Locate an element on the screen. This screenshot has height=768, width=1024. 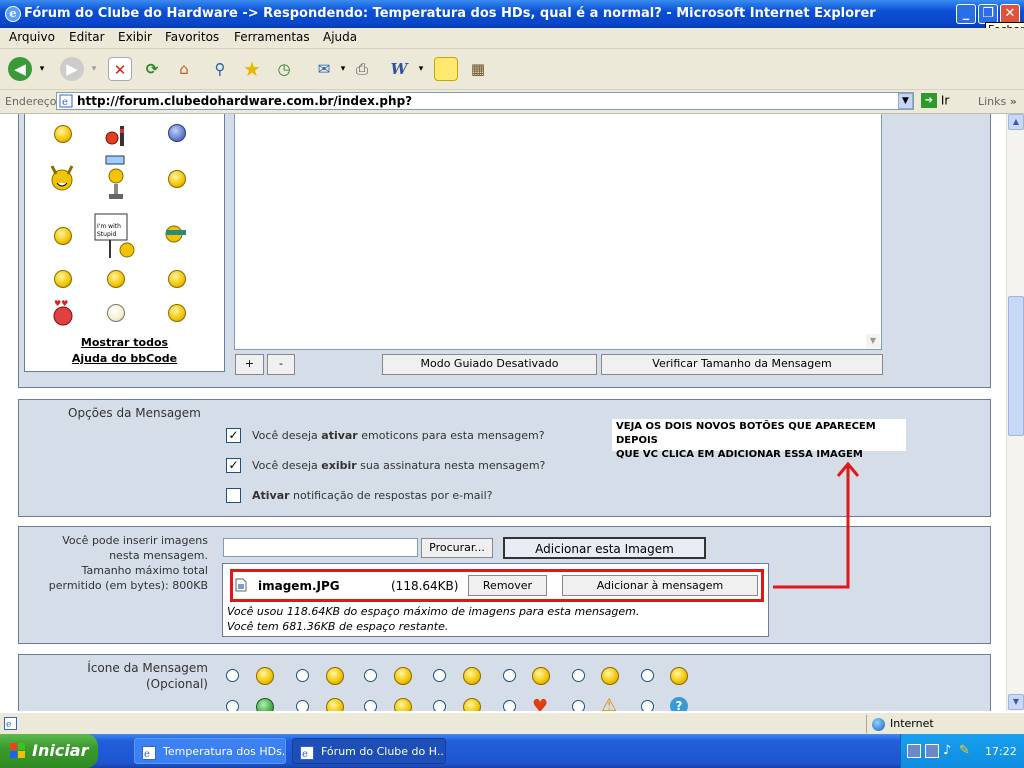
menu-arquivo: Arquivo is located at coordinates (32, 37).